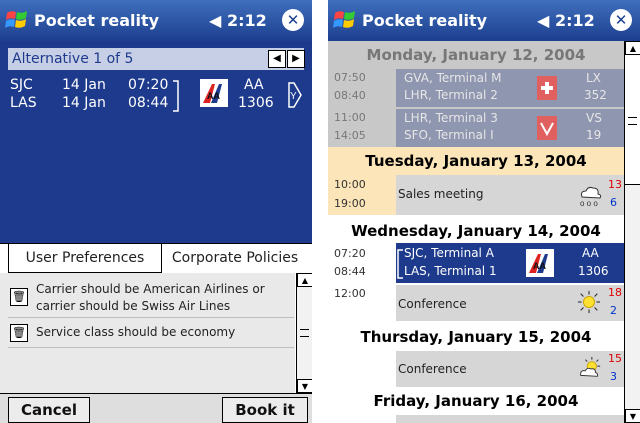 The image size is (640, 423). What do you see at coordinates (23, 103) in the screenshot?
I see `to-code: LAS` at bounding box center [23, 103].